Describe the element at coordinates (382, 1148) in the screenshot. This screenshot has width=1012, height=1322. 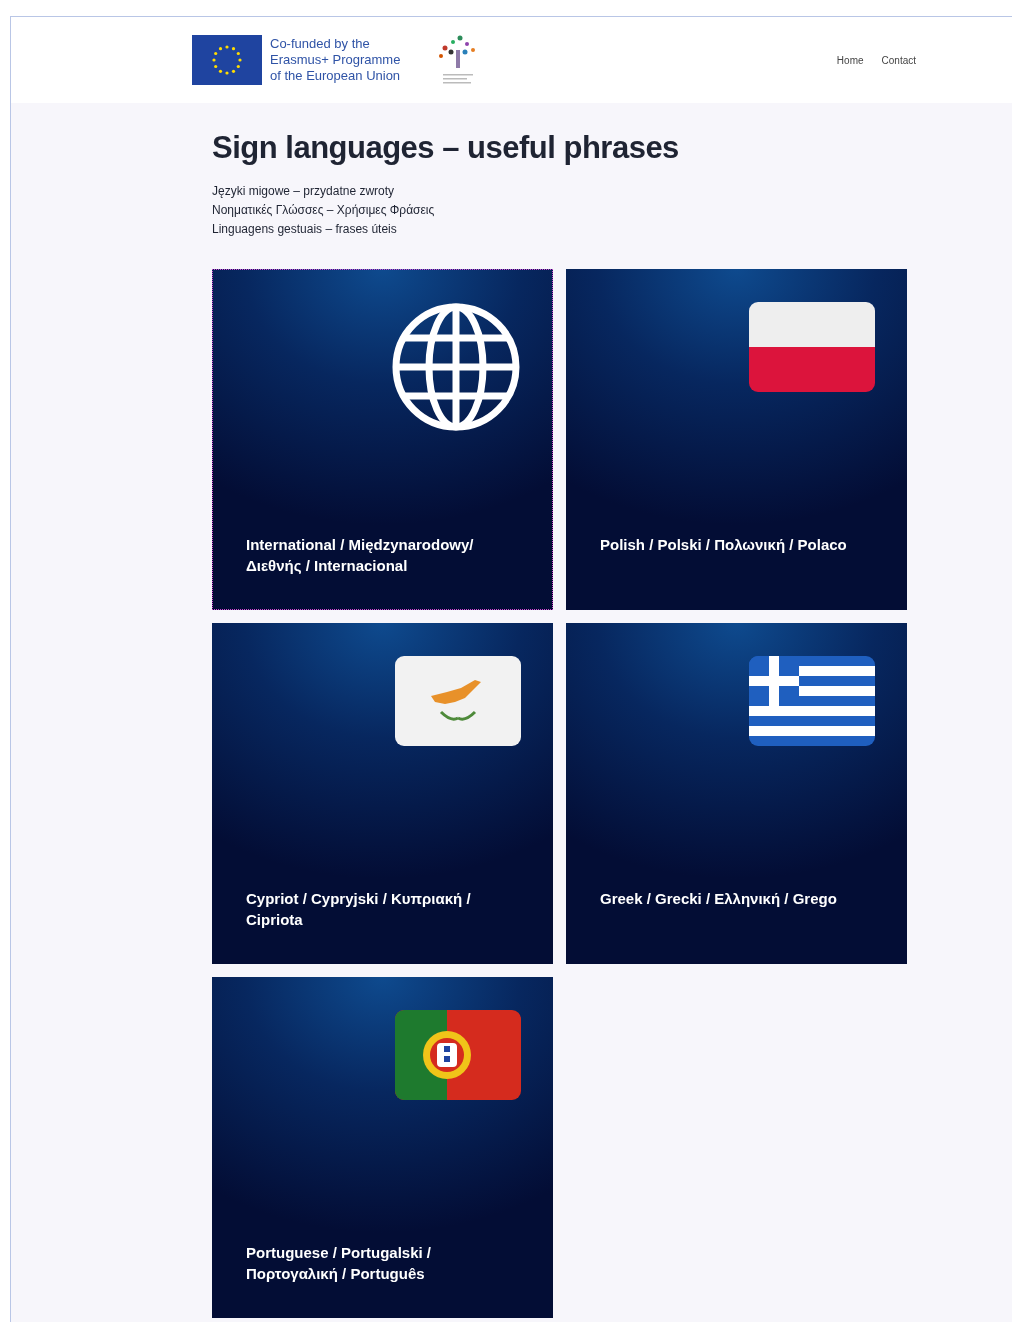
I see `language-tile: Portuguese / Portugalski / Πορτογαλική / Português` at that location.